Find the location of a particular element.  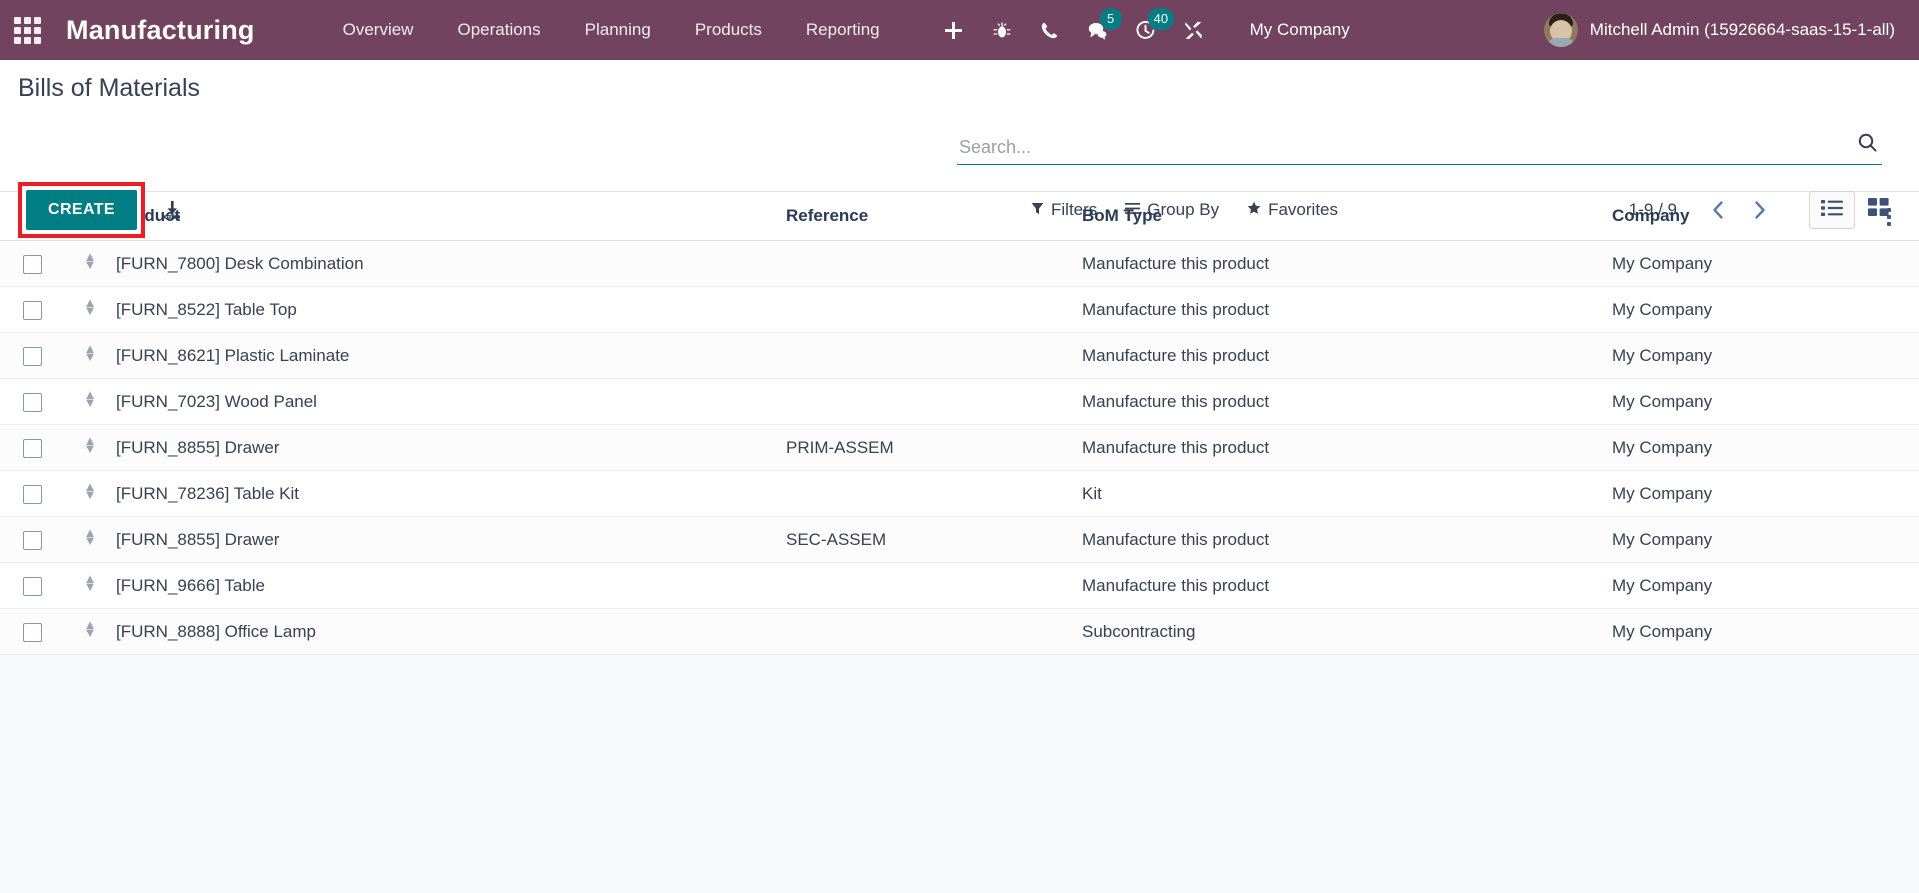

favorites-dropdown: Favorites is located at coordinates (1292, 210).